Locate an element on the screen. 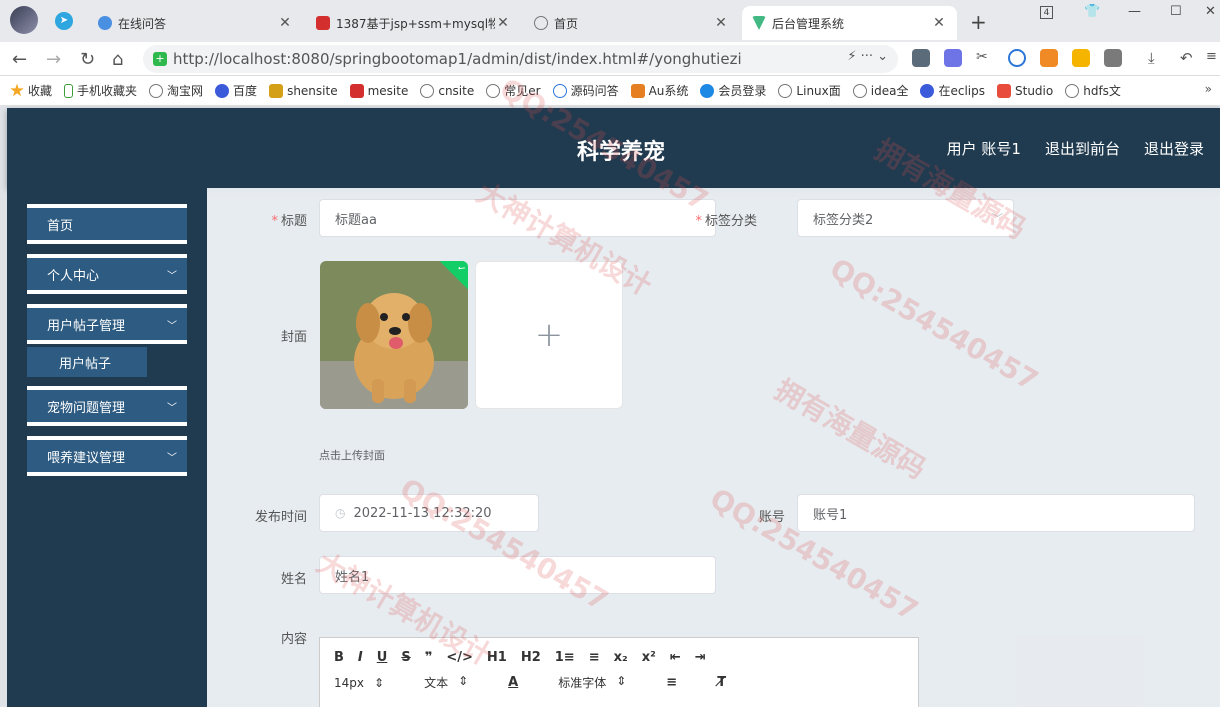 This screenshot has width=1220, height=707. font-color-icon: A is located at coordinates (513, 682).